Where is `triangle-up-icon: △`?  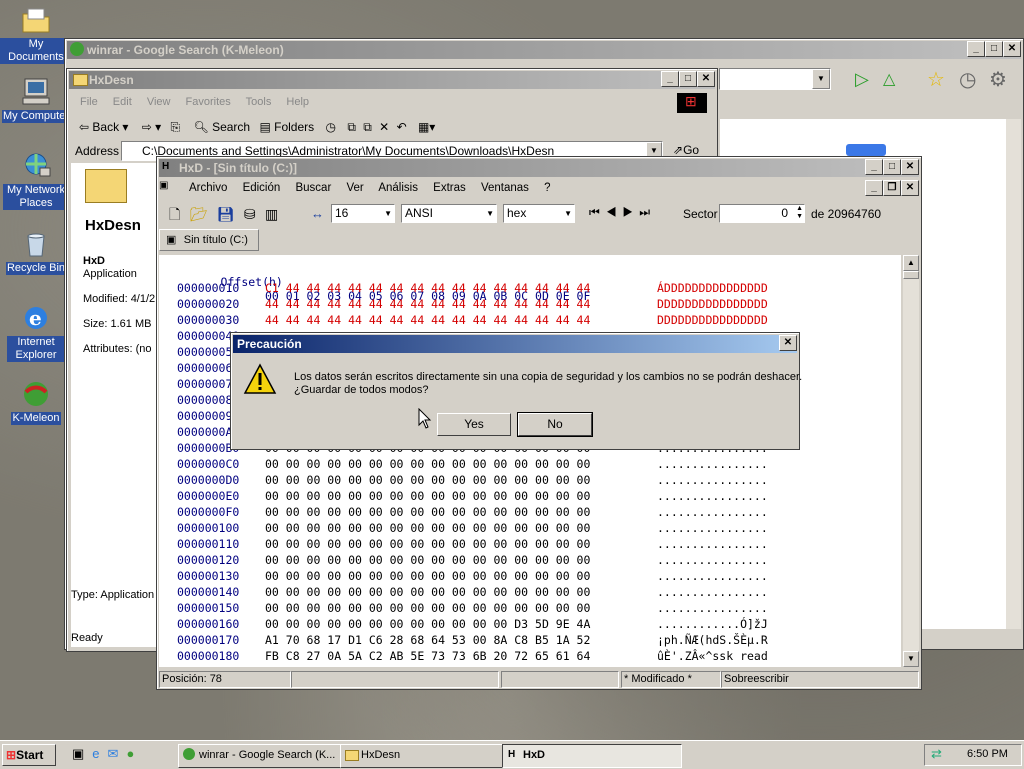
triangle-up-icon: △ is located at coordinates (889, 79).